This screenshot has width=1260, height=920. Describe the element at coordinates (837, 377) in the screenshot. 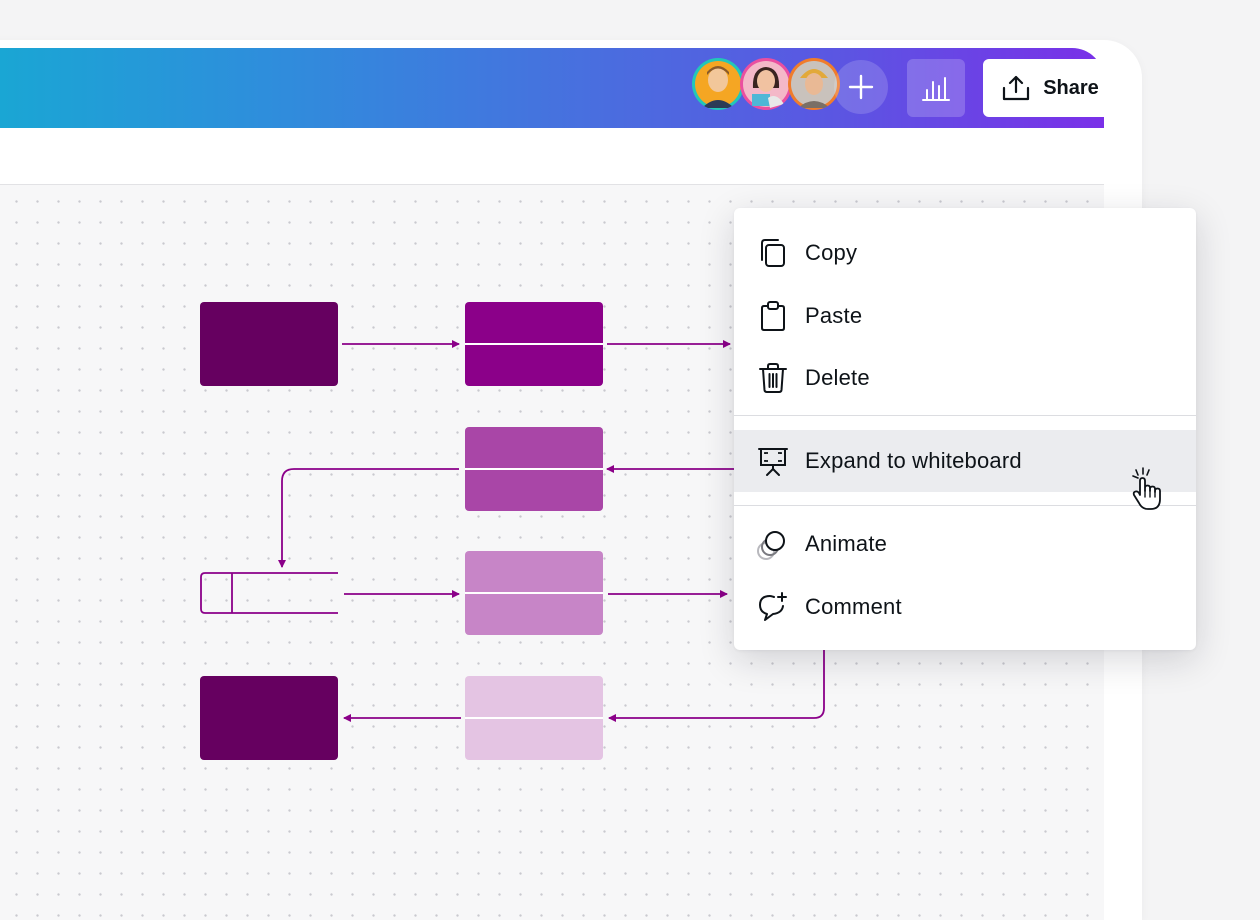

I see `menu-item-label: Delete` at that location.